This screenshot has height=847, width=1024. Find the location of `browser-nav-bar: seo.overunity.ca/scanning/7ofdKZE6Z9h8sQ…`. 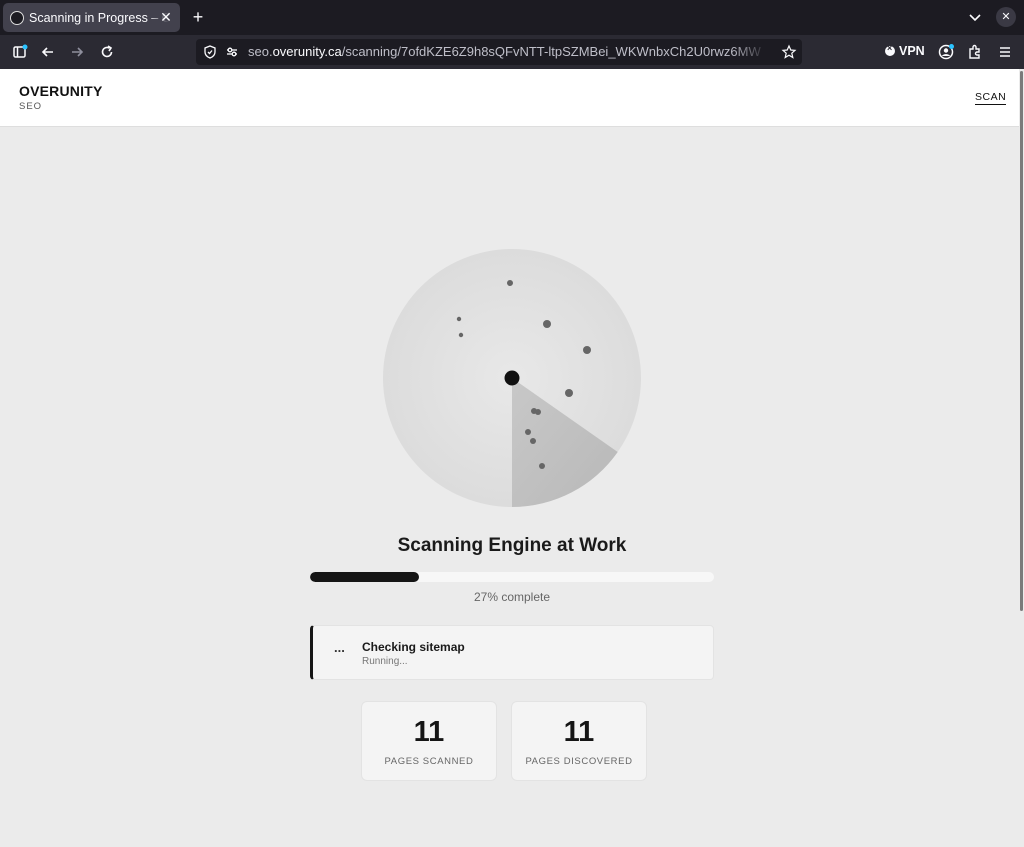

browser-nav-bar: seo.overunity.ca/scanning/7ofdKZE6Z9h8sQ… is located at coordinates (512, 52).